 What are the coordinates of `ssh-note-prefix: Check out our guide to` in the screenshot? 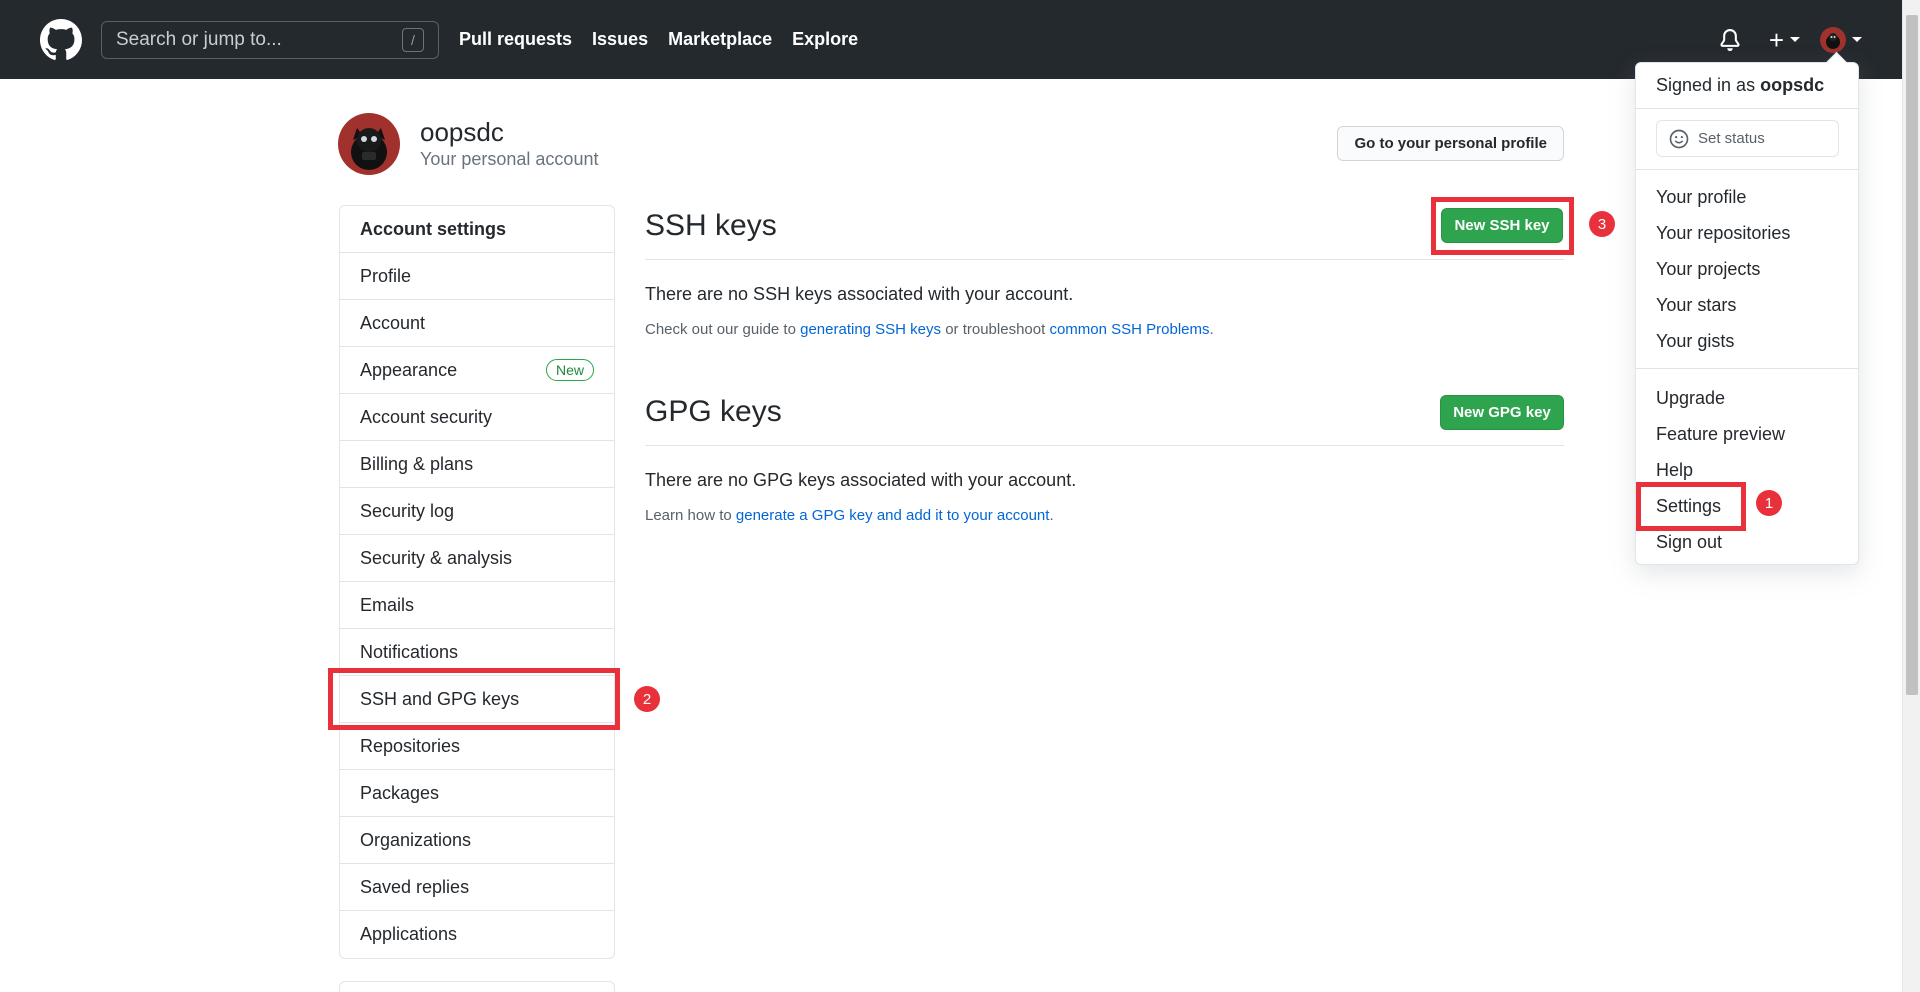 It's located at (723, 329).